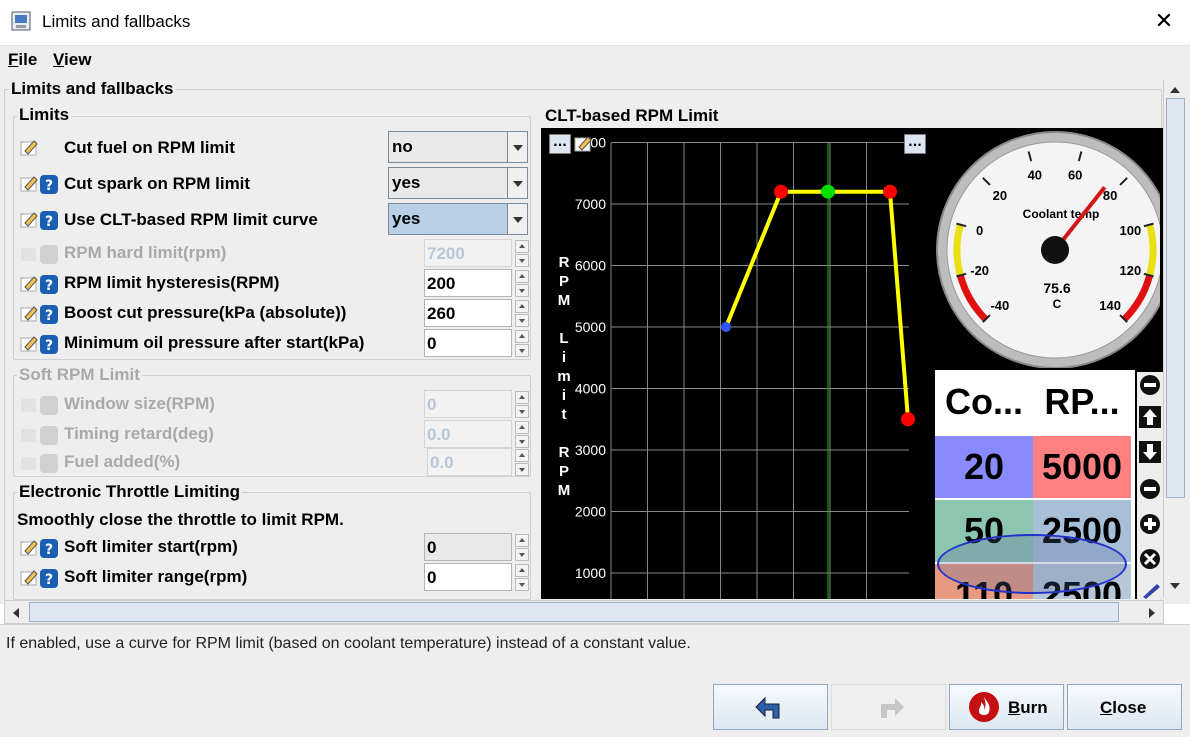 The image size is (1190, 737). Describe the element at coordinates (590, 204) in the screenshot. I see `y-tick-label: 7000` at that location.